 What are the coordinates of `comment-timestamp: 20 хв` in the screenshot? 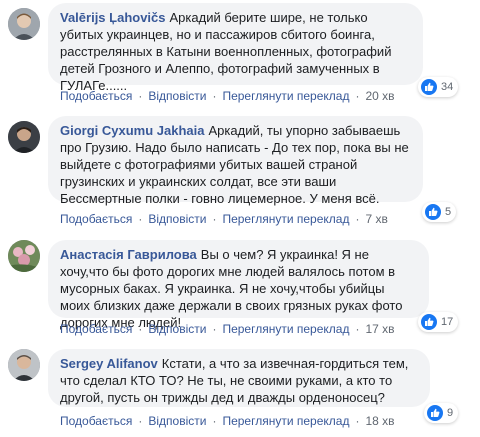 It's located at (379, 96).